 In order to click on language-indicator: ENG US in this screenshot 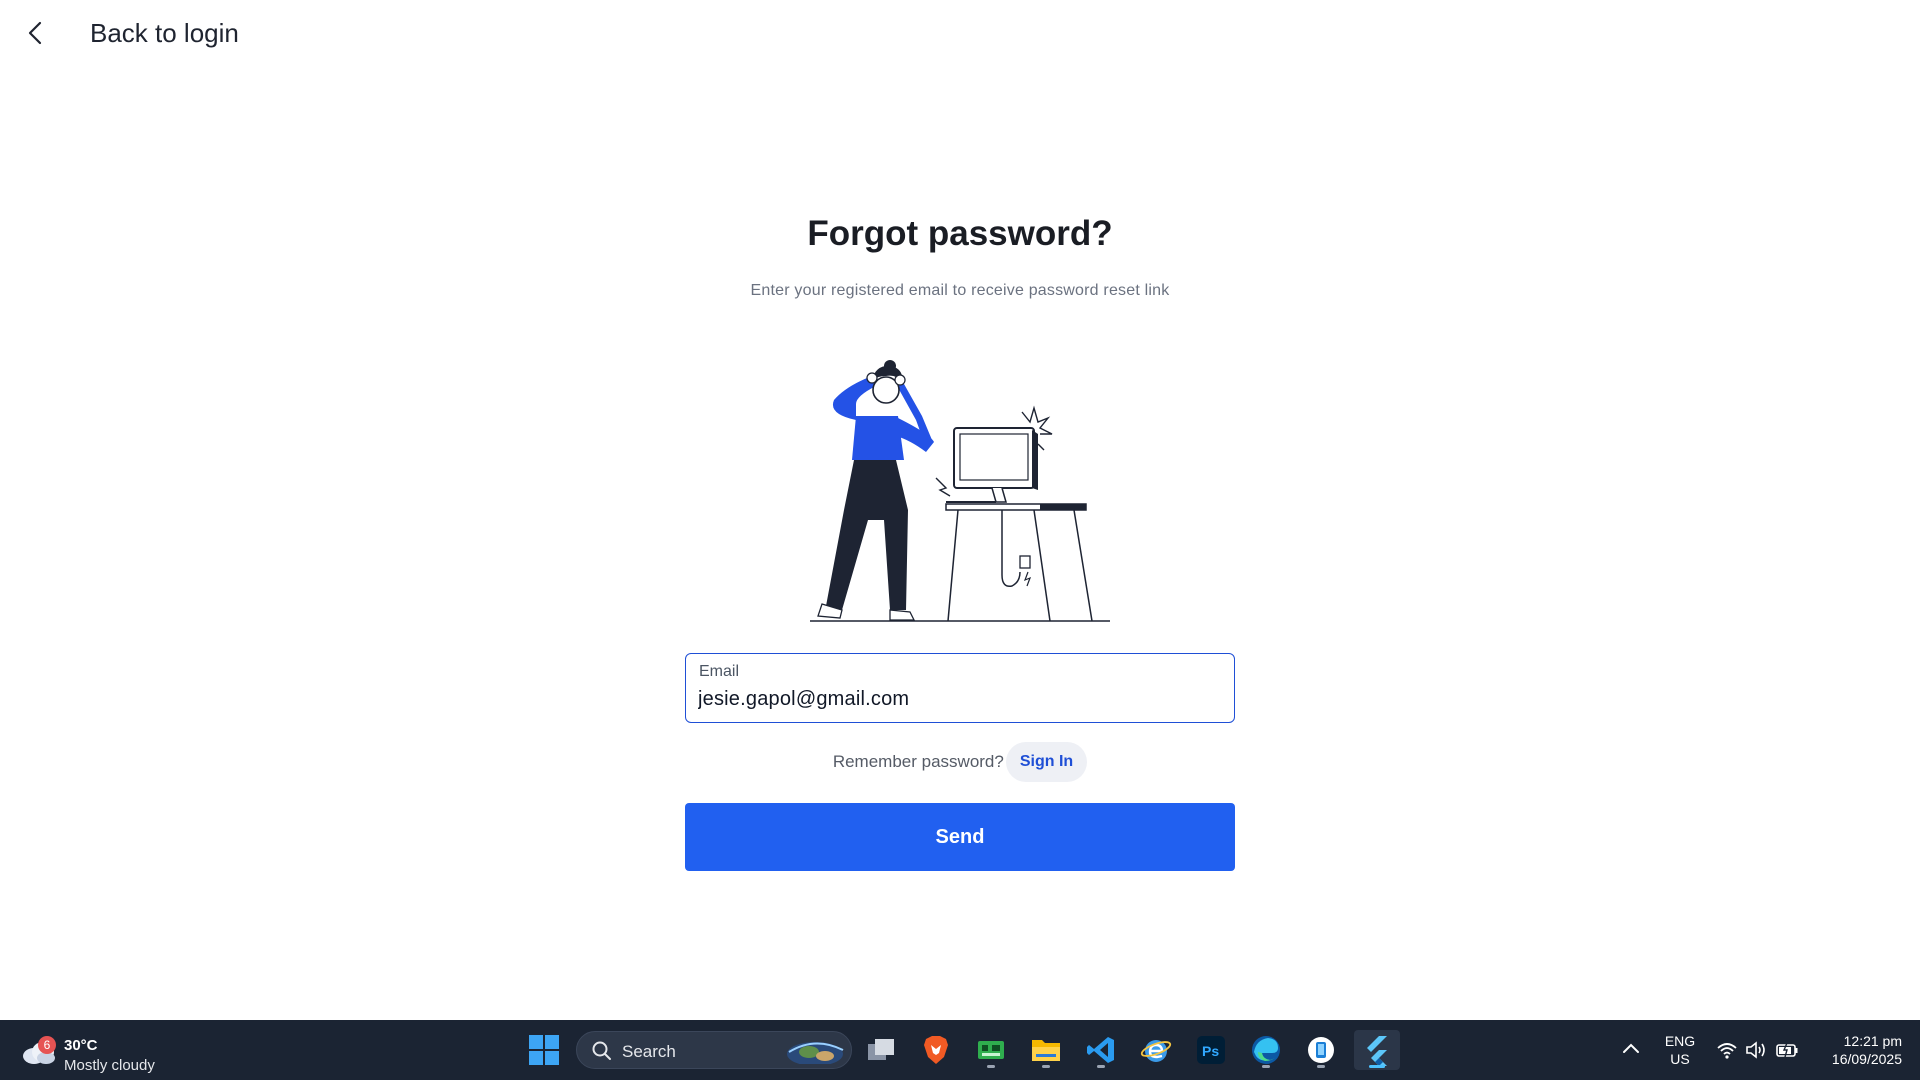, I will do `click(1680, 1050)`.